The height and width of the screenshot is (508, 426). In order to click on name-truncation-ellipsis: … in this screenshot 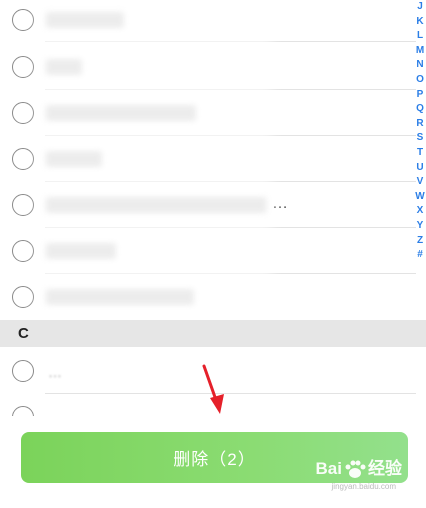, I will do `click(280, 203)`.